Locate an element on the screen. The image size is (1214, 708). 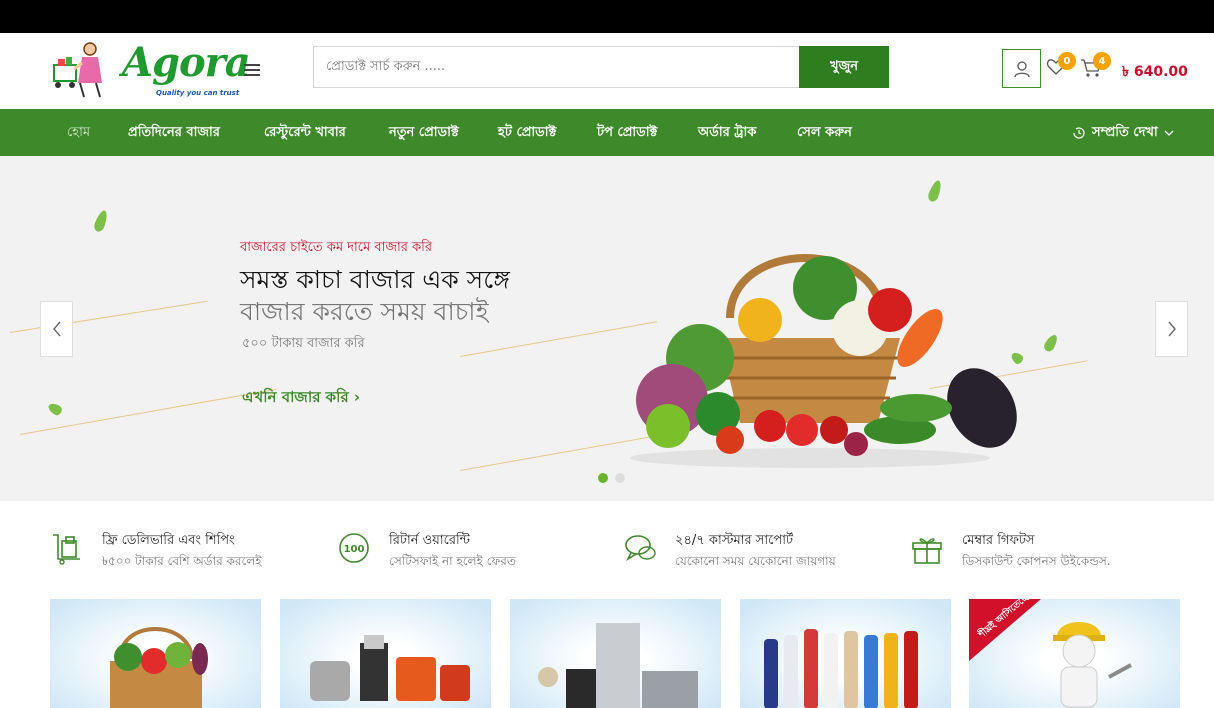
feature-desc: ডিসকাউন্ট কোপনস উইকেন্ডস. is located at coordinates (1036, 561).